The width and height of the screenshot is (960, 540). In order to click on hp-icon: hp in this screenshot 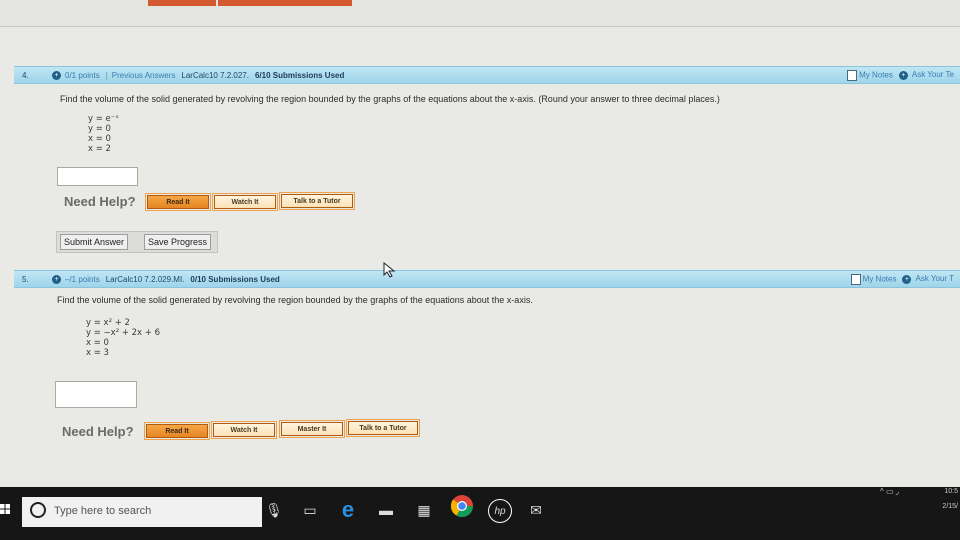, I will do `click(500, 511)`.